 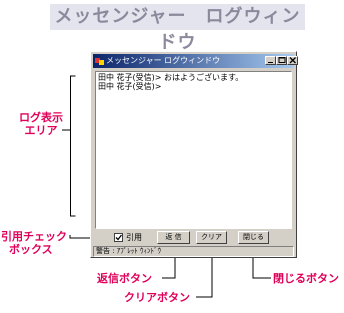 I want to click on window-titlebar: メッセンジャー ログウィンドウ, so click(x=195, y=61).